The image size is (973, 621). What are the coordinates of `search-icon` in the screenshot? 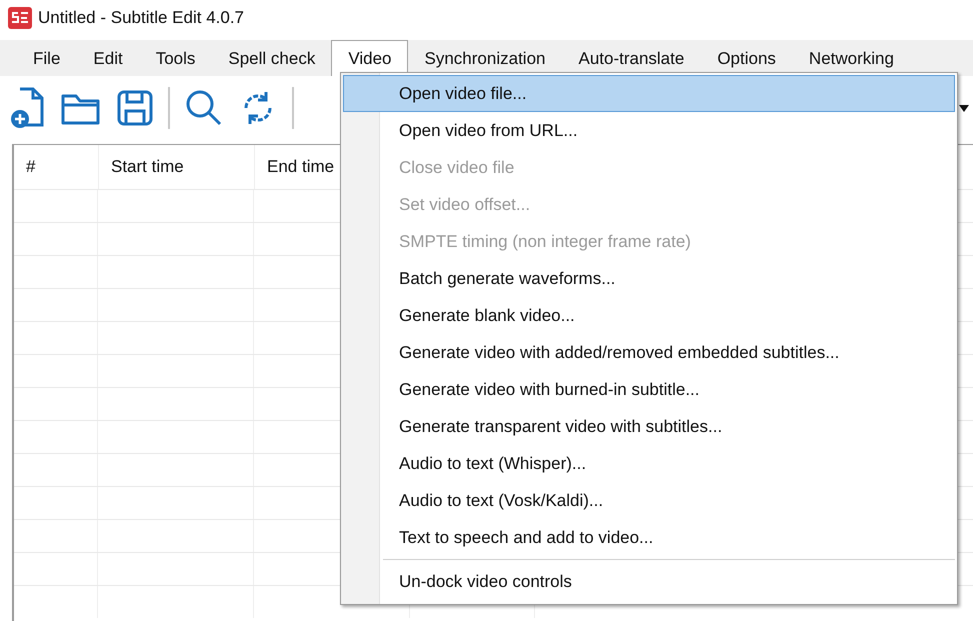 It's located at (204, 108).